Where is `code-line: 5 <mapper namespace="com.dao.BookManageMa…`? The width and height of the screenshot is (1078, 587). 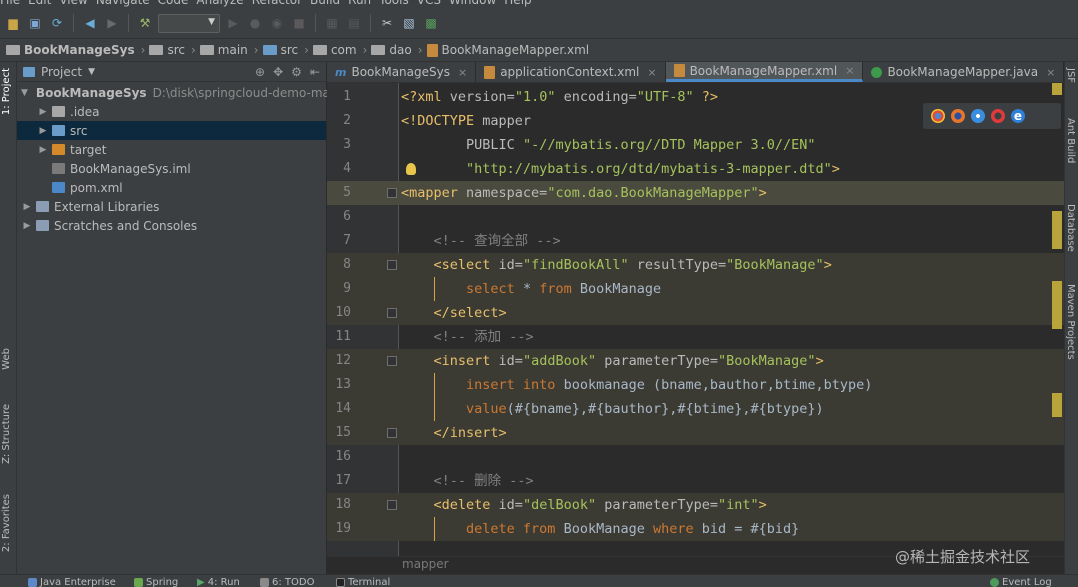 code-line: 5 <mapper namespace="com.dao.BookManageMa… is located at coordinates (695, 193).